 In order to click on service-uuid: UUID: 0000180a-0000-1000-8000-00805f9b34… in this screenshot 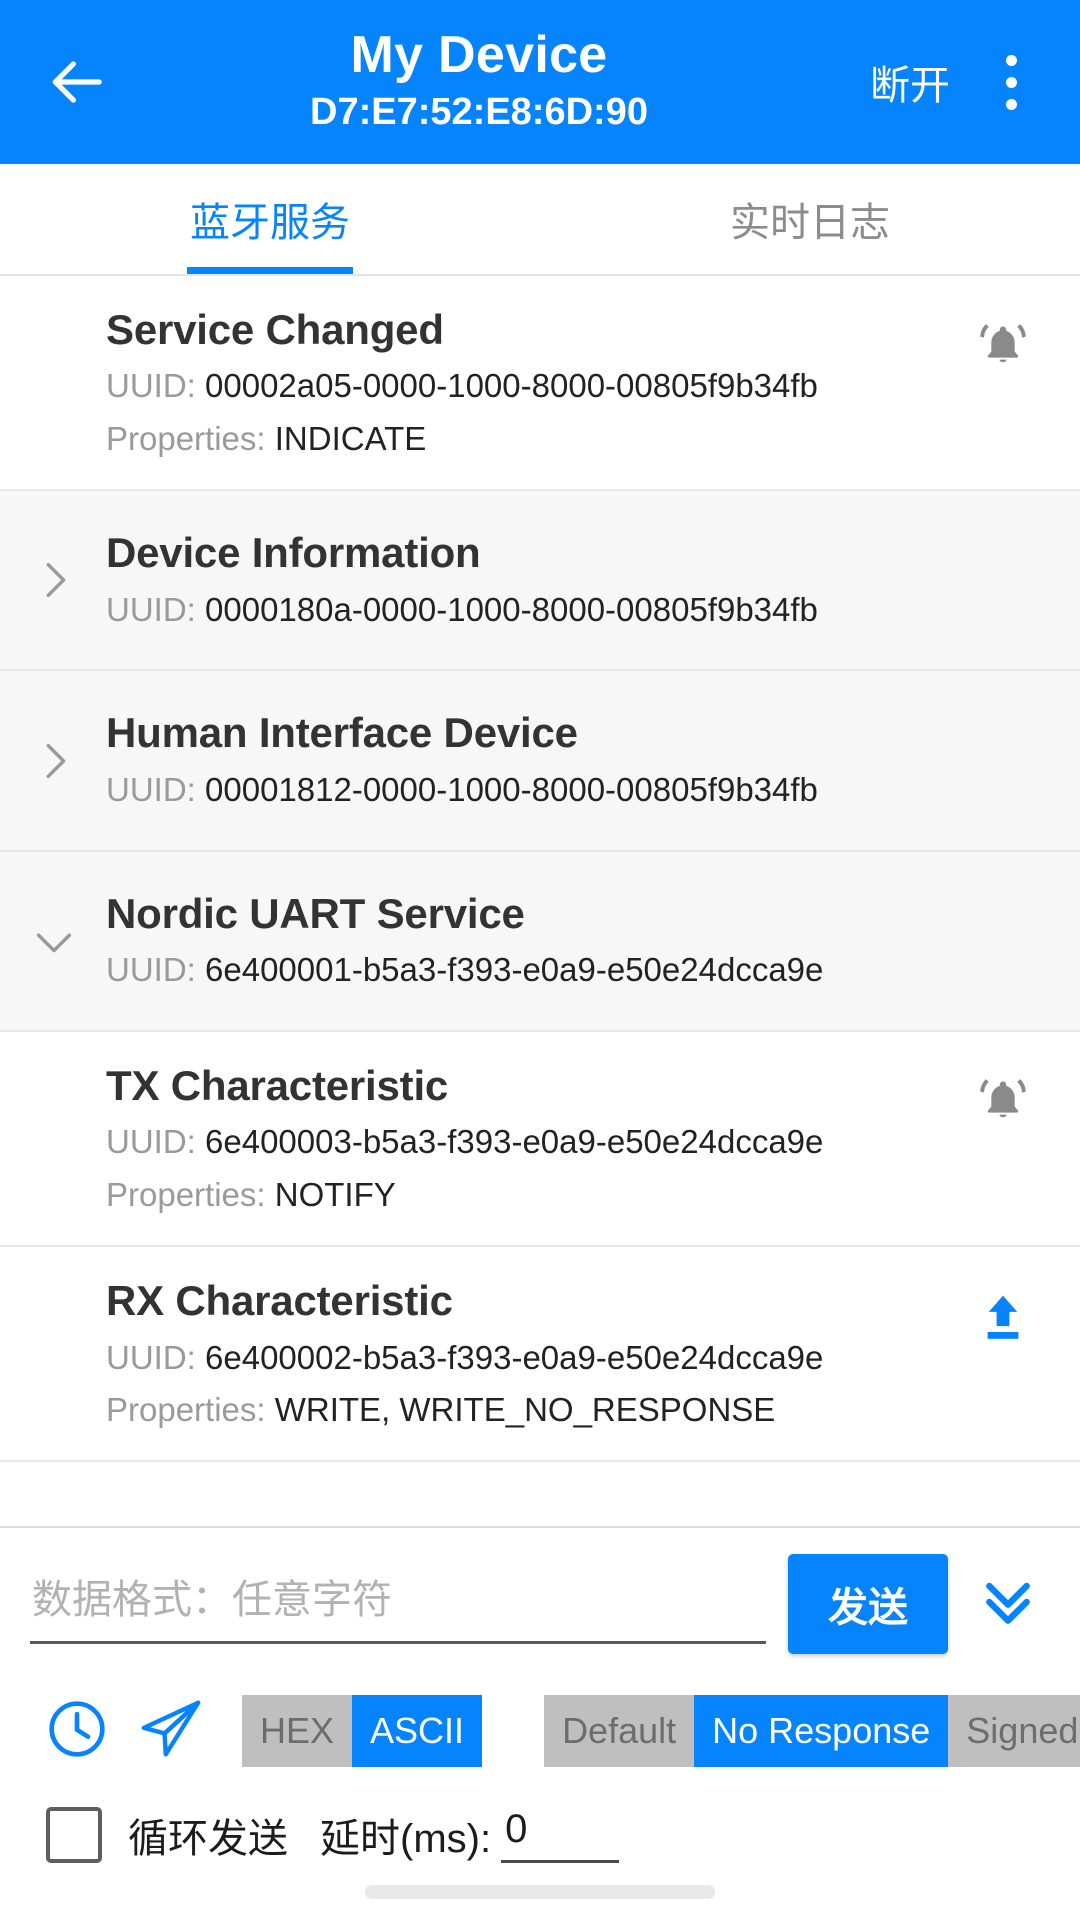, I will do `click(576, 610)`.